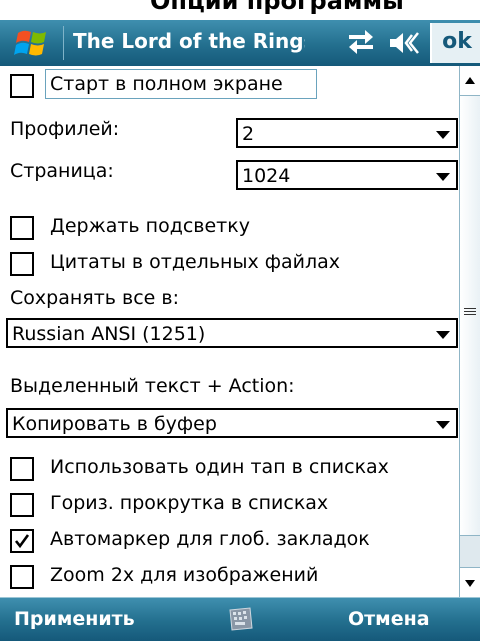  Describe the element at coordinates (184, 575) in the screenshot. I see `zoom-label: Zoom 2x для изображений` at that location.